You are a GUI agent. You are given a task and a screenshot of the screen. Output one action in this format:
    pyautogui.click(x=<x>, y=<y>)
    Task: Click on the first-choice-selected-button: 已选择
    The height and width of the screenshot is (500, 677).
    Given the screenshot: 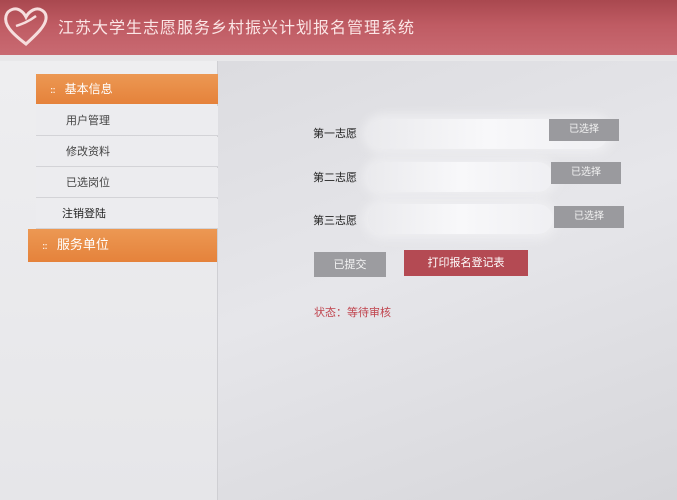 What is the action you would take?
    pyautogui.click(x=584, y=130)
    